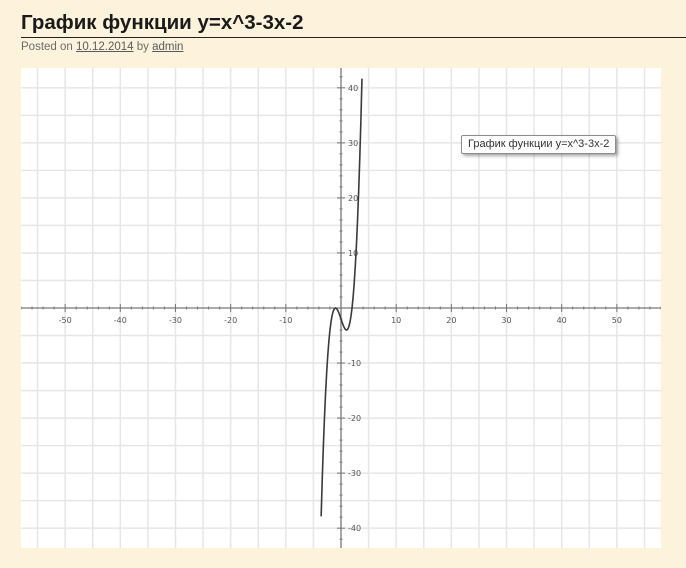  Describe the element at coordinates (617, 320) in the screenshot. I see `x-tick-label: 50` at that location.